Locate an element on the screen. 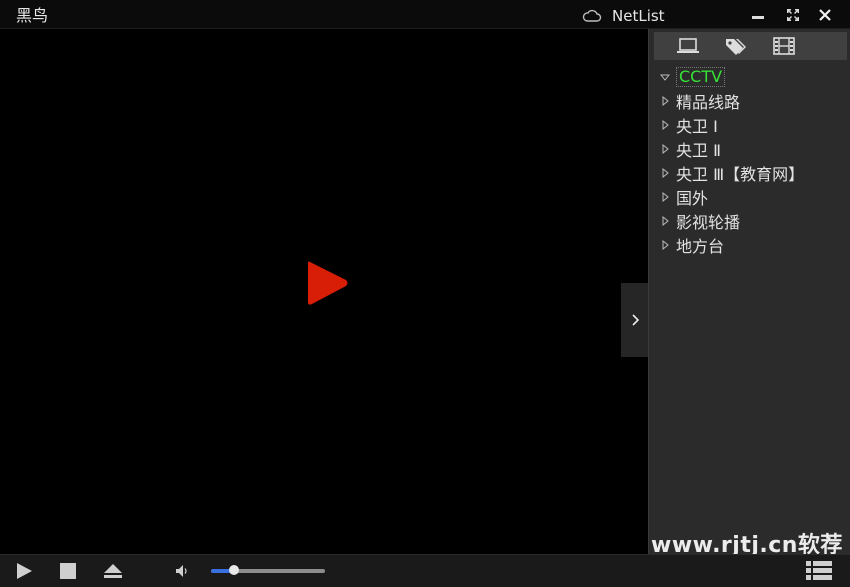 The width and height of the screenshot is (850, 587). play-button is located at coordinates (24, 571).